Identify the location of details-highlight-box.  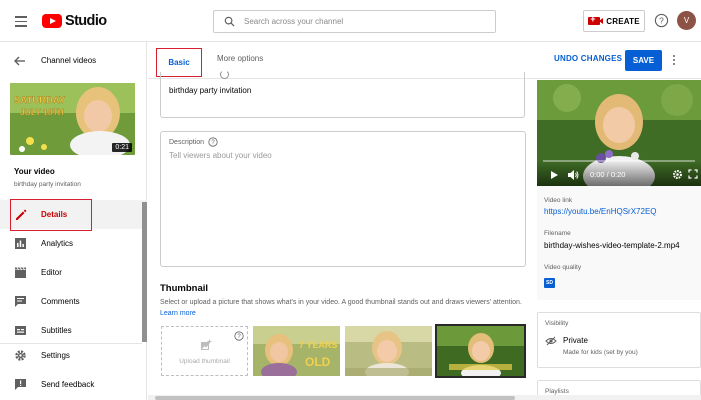
(51, 215).